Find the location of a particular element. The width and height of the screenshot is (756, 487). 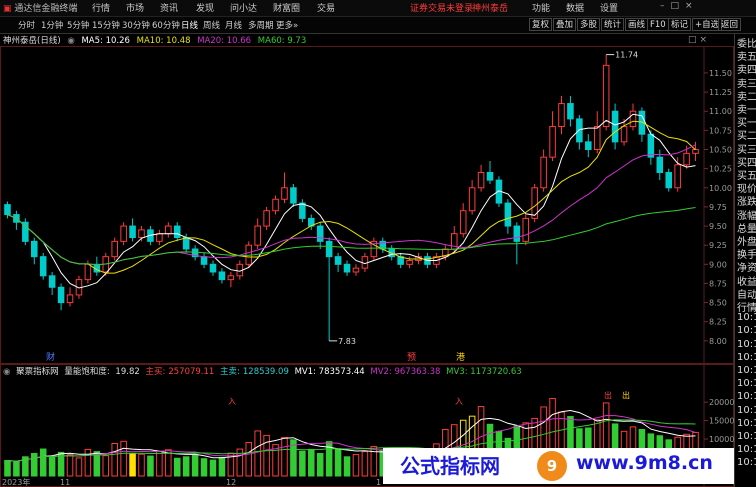

tab-multi-period: 多周期 is located at coordinates (261, 25).